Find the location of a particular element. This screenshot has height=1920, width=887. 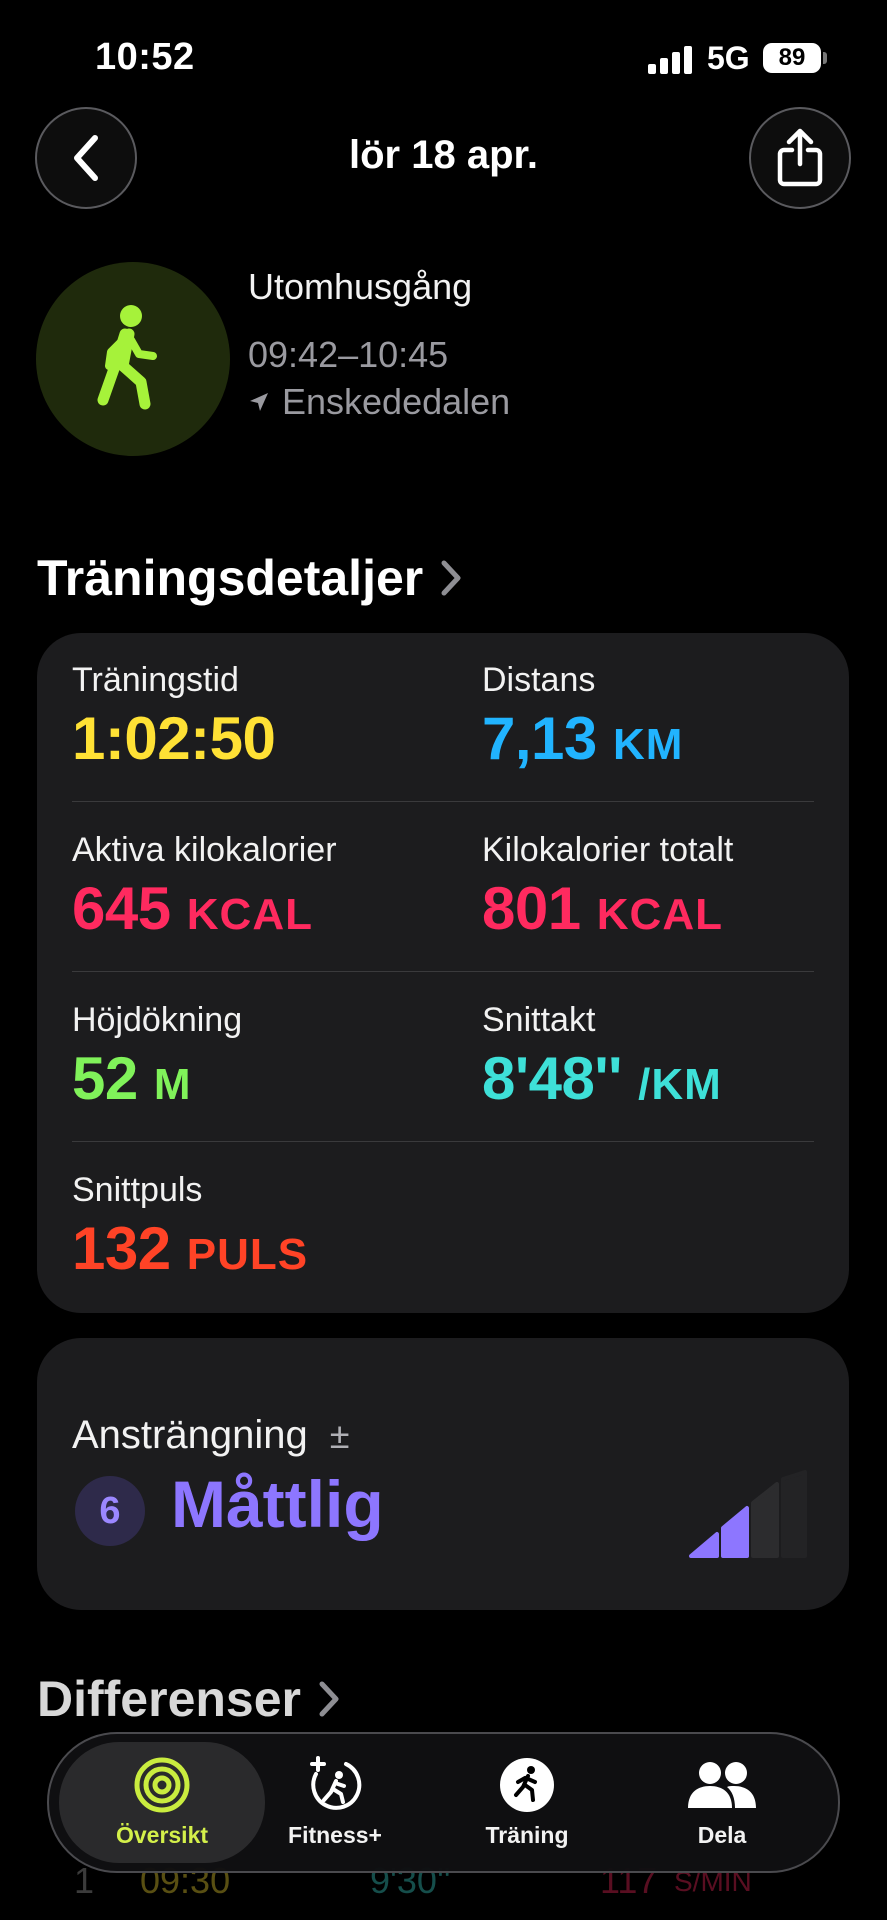

metric-label: Distans is located at coordinates (539, 680).